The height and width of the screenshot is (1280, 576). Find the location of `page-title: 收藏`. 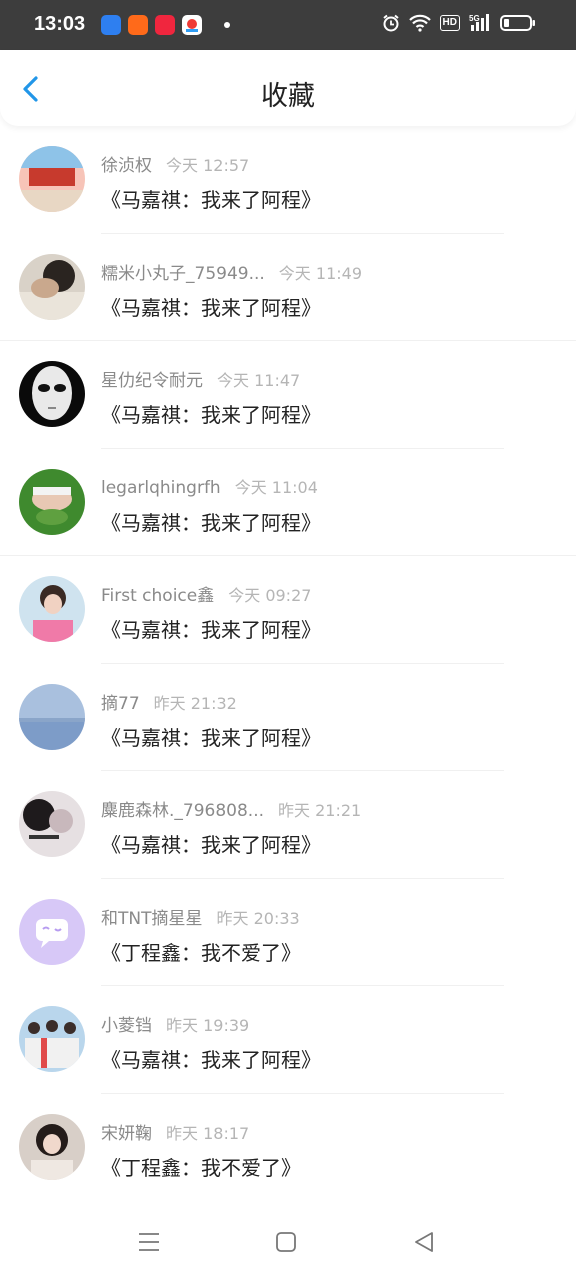

page-title: 收藏 is located at coordinates (288, 96).